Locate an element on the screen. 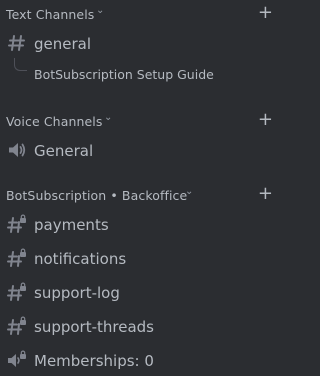  channel-name: general is located at coordinates (63, 44).